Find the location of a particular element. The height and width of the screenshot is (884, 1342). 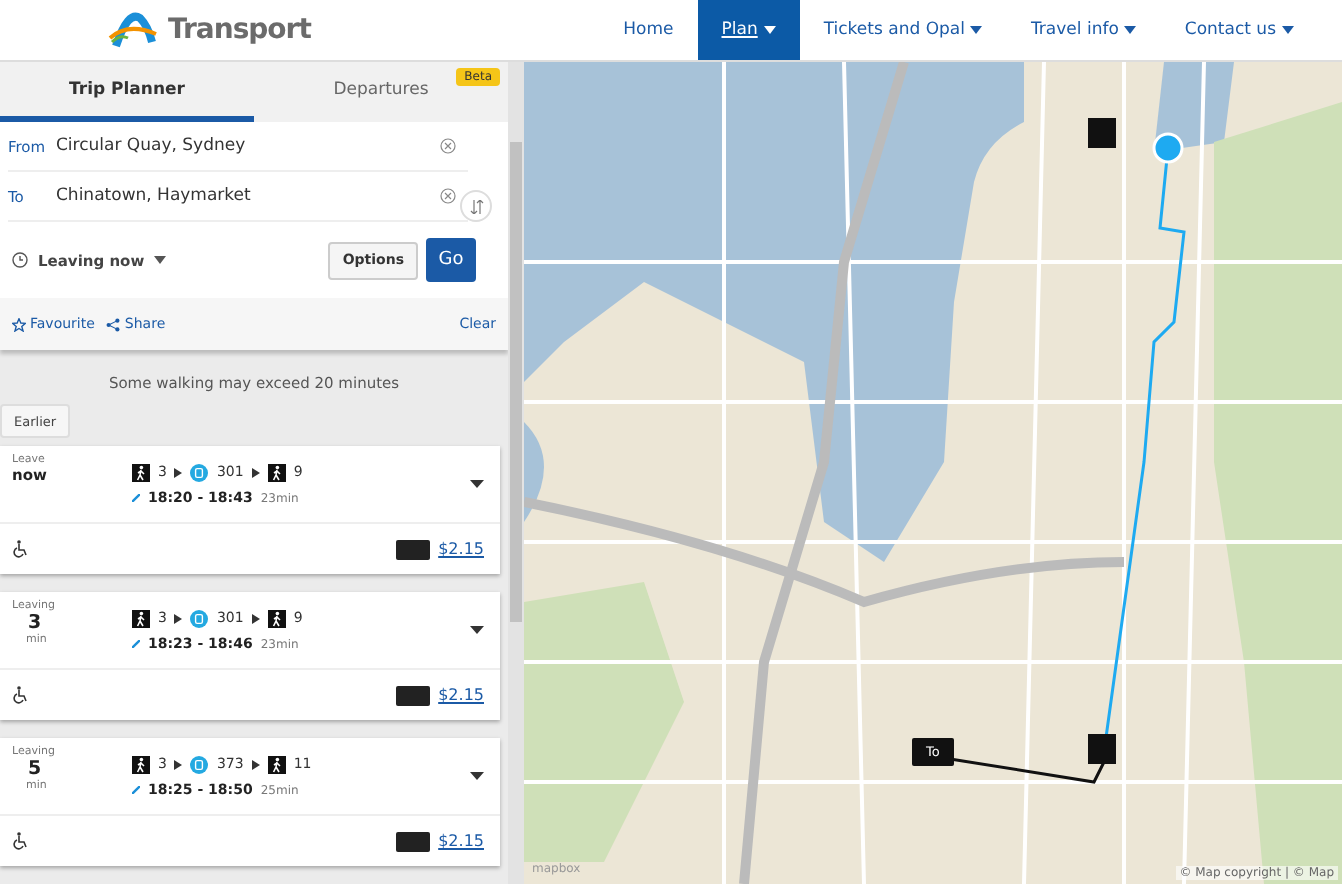

scrollbar is located at coordinates (516, 473).